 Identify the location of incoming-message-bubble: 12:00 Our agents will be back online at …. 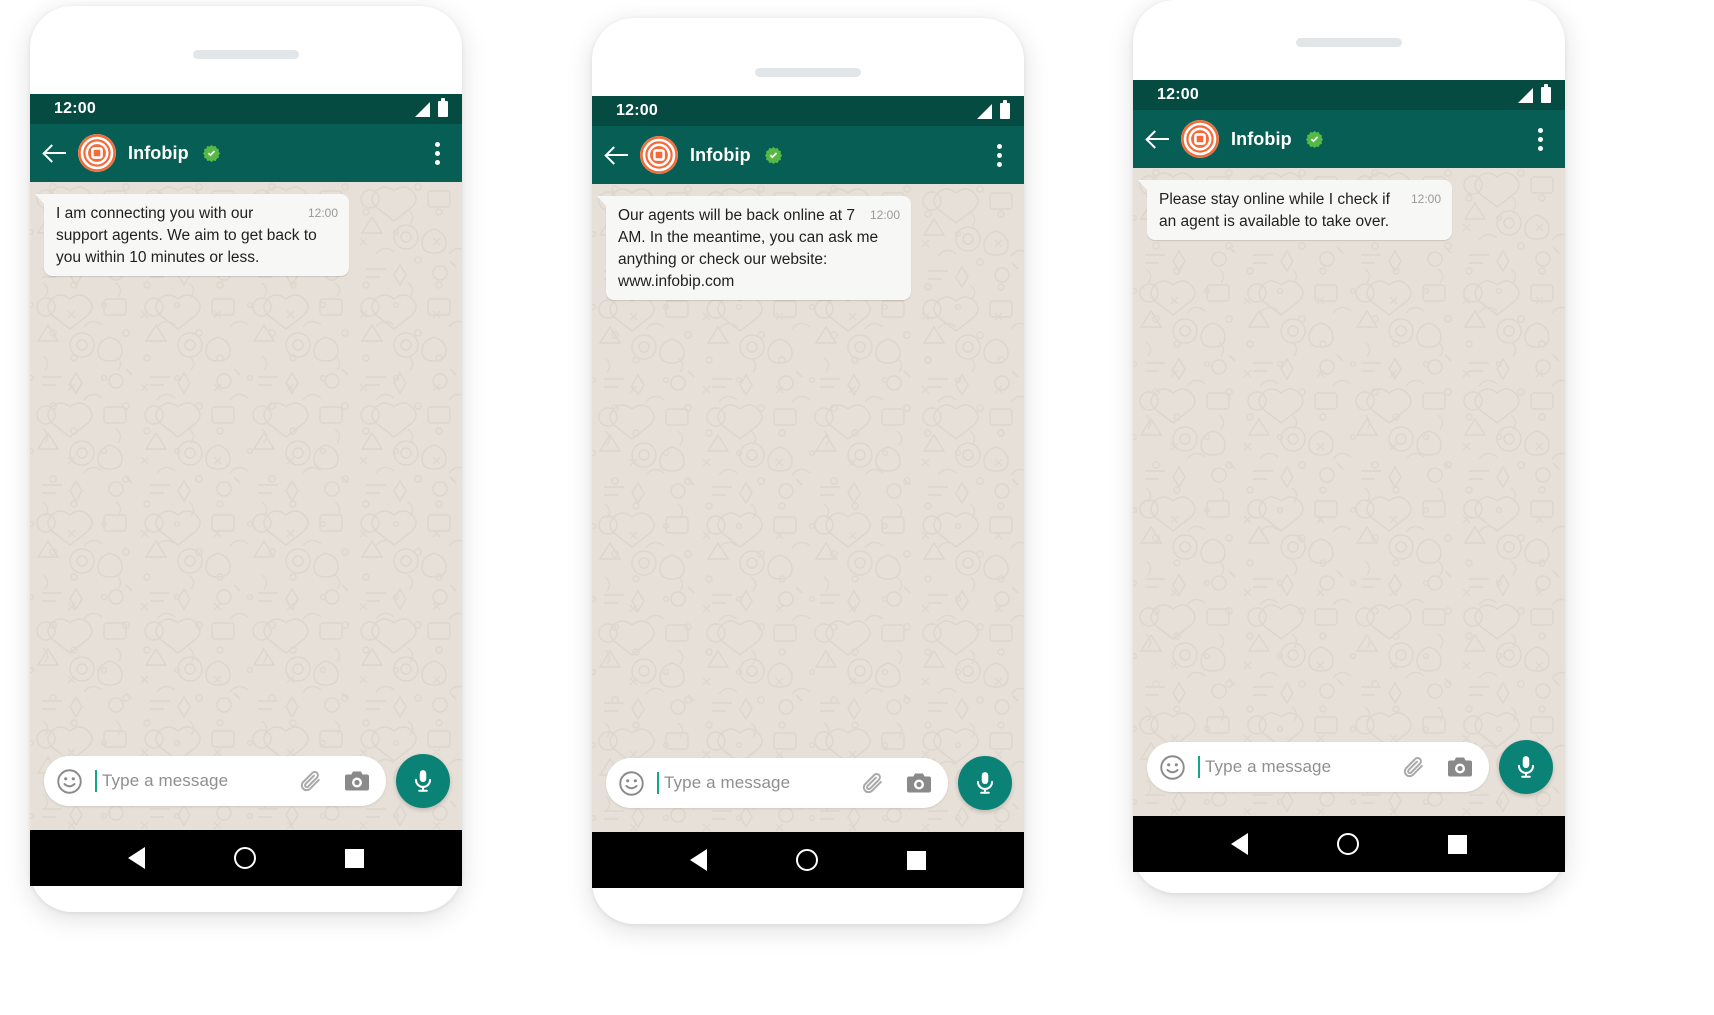
(754, 248).